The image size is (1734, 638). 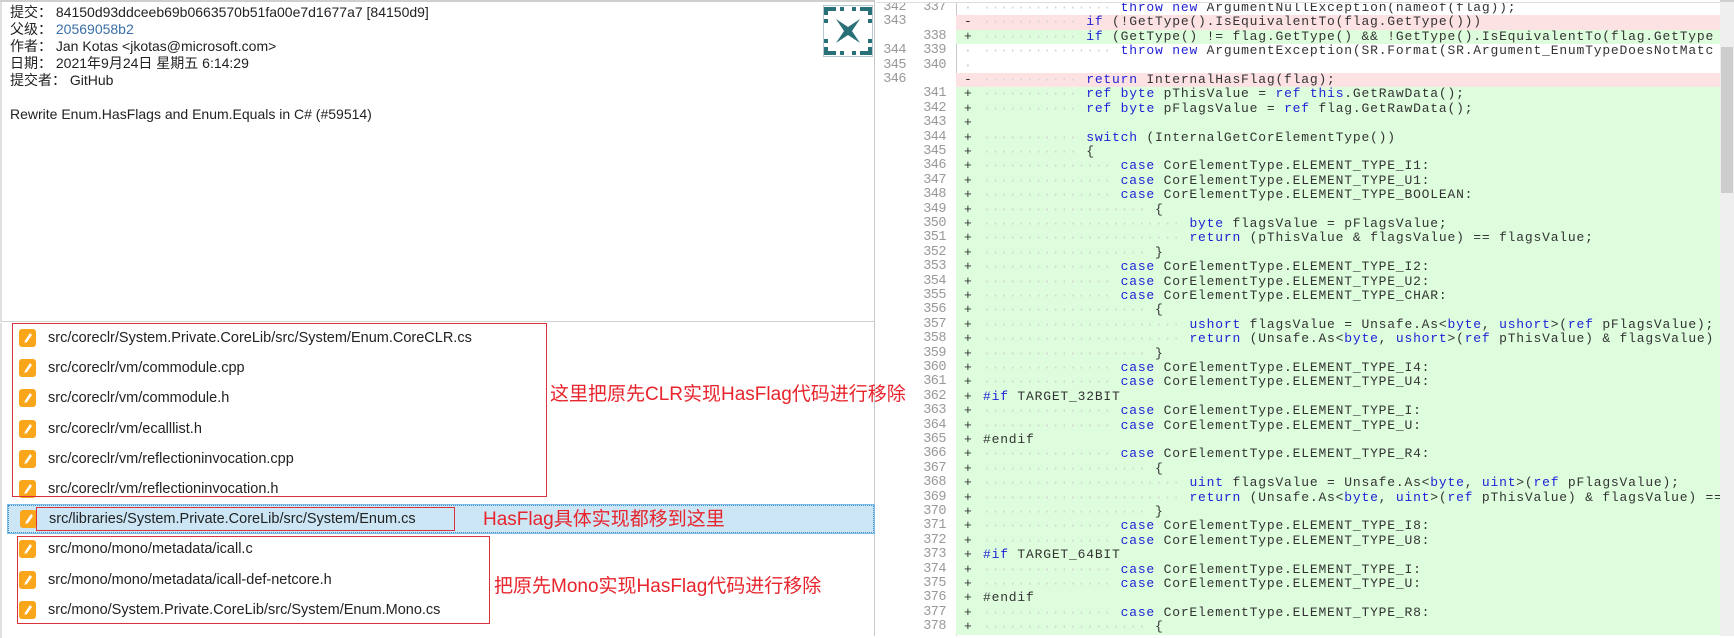 I want to click on new-line-number: 355, so click(x=934, y=295).